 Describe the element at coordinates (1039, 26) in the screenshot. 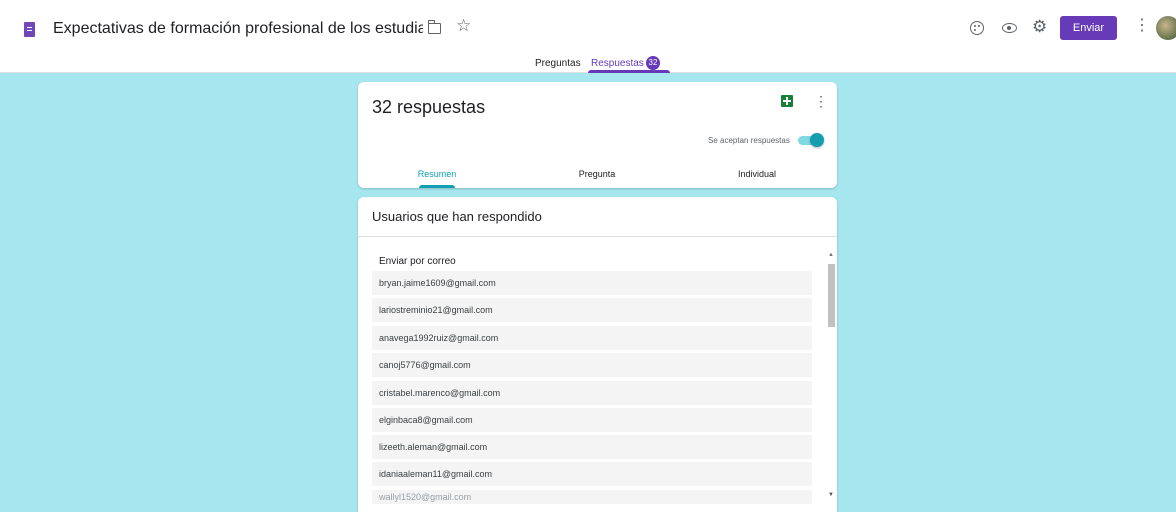

I see `gear-icon: ⚙` at that location.